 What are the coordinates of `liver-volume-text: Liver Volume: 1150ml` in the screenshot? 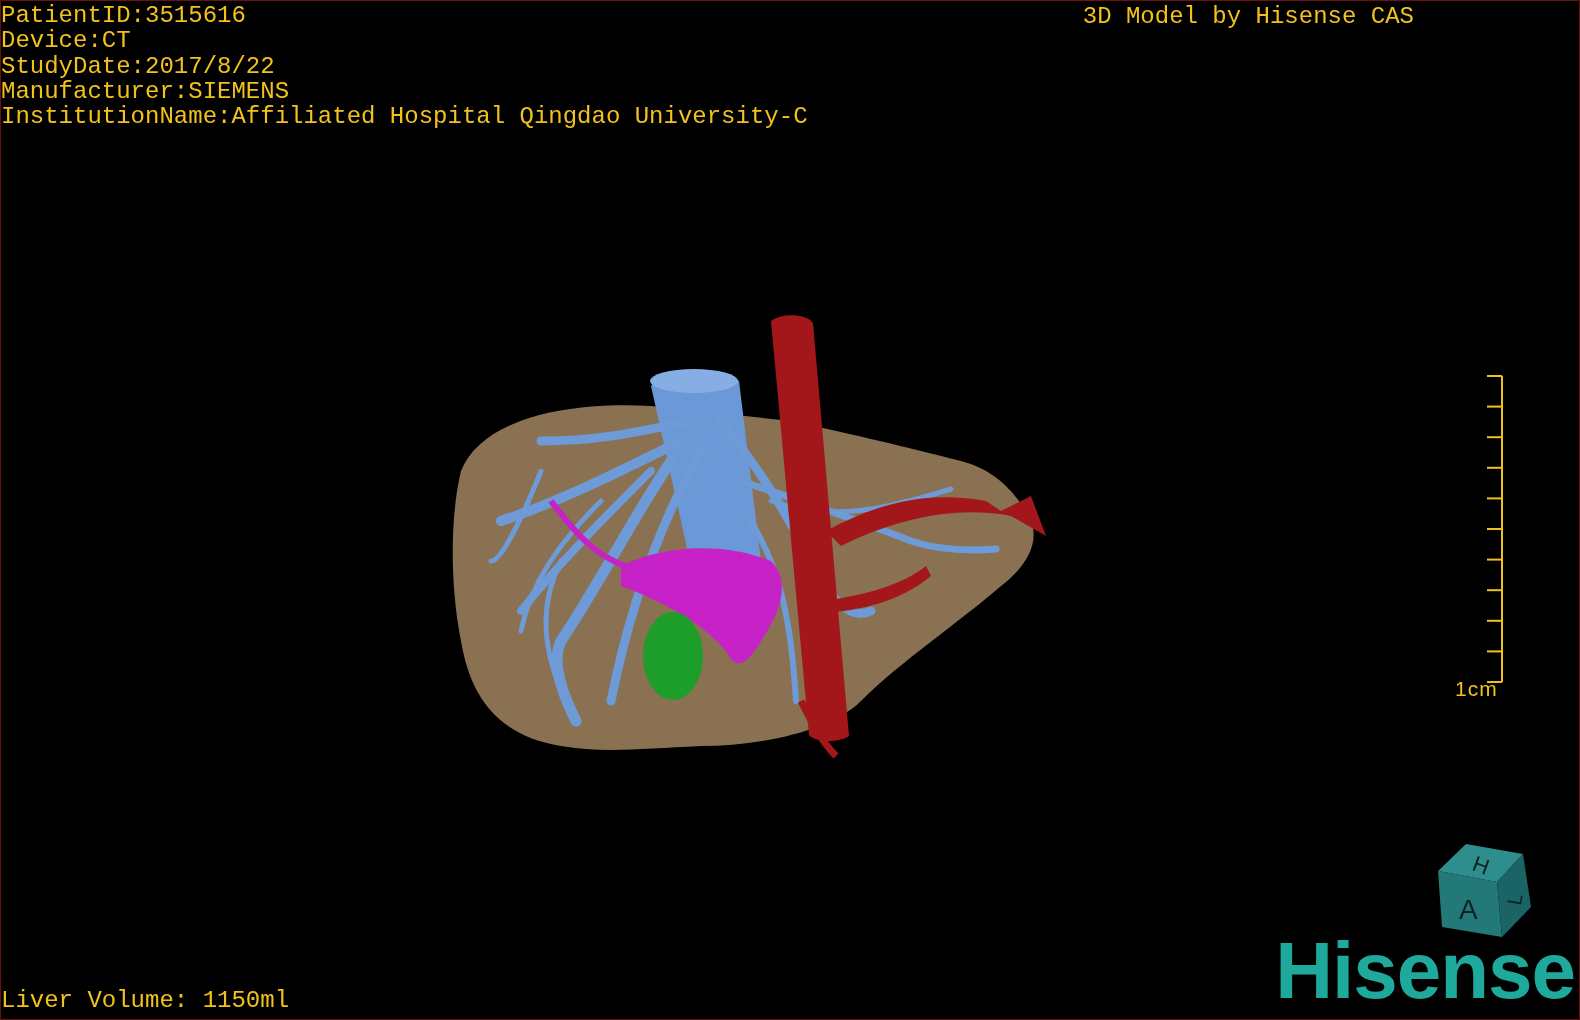 It's located at (145, 1001).